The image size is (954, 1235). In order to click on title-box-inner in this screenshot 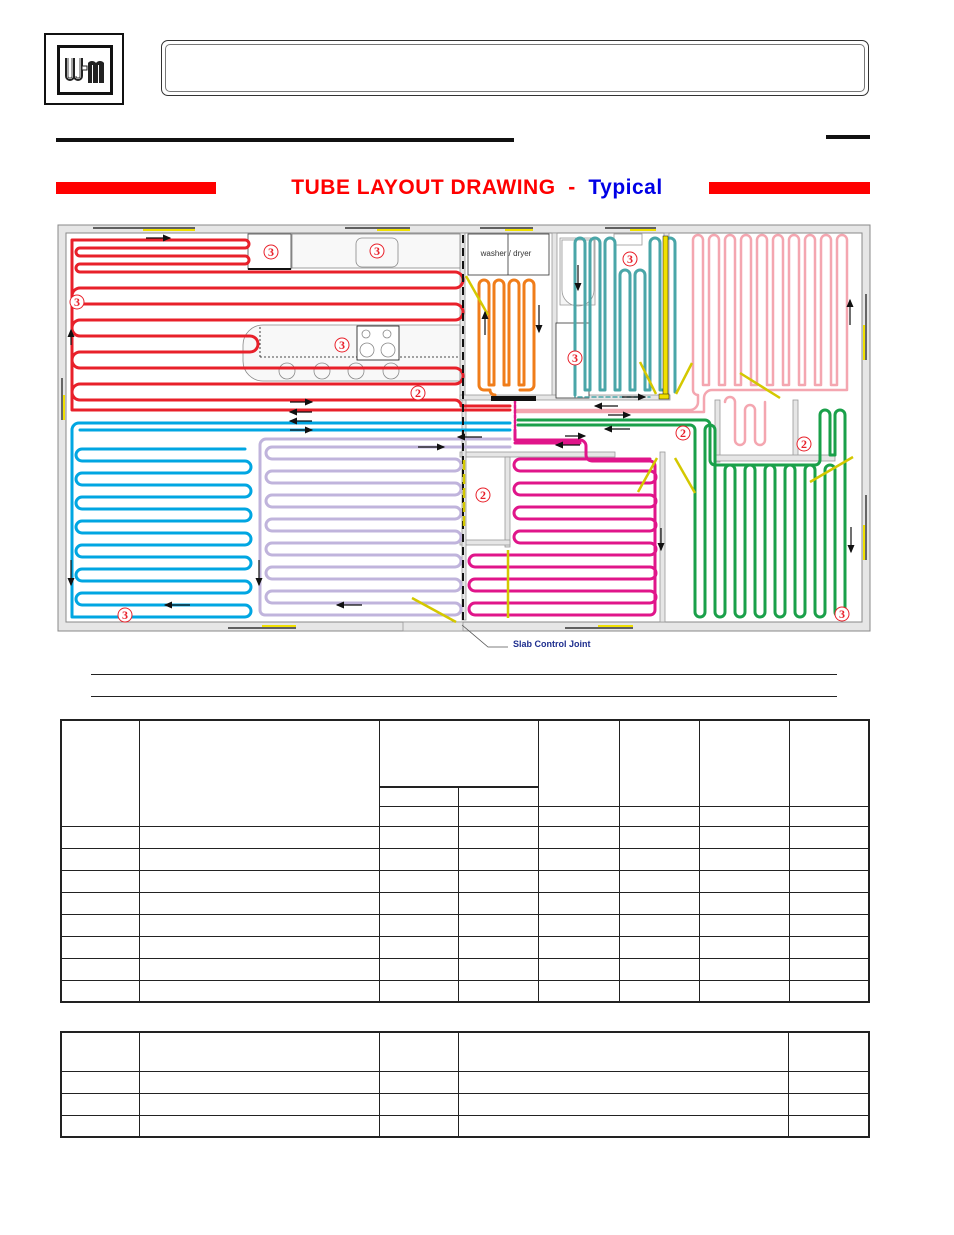, I will do `click(515, 68)`.